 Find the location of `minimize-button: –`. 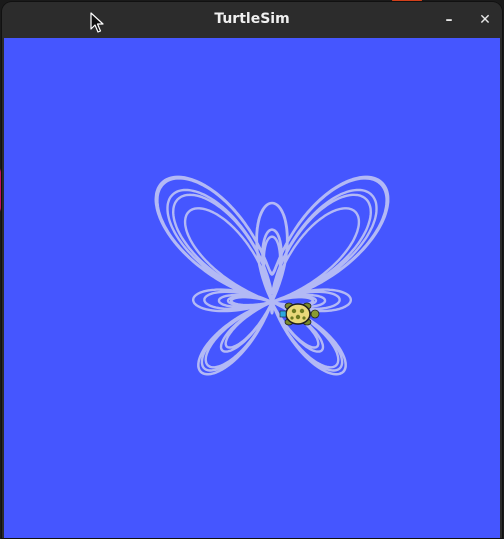

minimize-button: – is located at coordinates (449, 20).